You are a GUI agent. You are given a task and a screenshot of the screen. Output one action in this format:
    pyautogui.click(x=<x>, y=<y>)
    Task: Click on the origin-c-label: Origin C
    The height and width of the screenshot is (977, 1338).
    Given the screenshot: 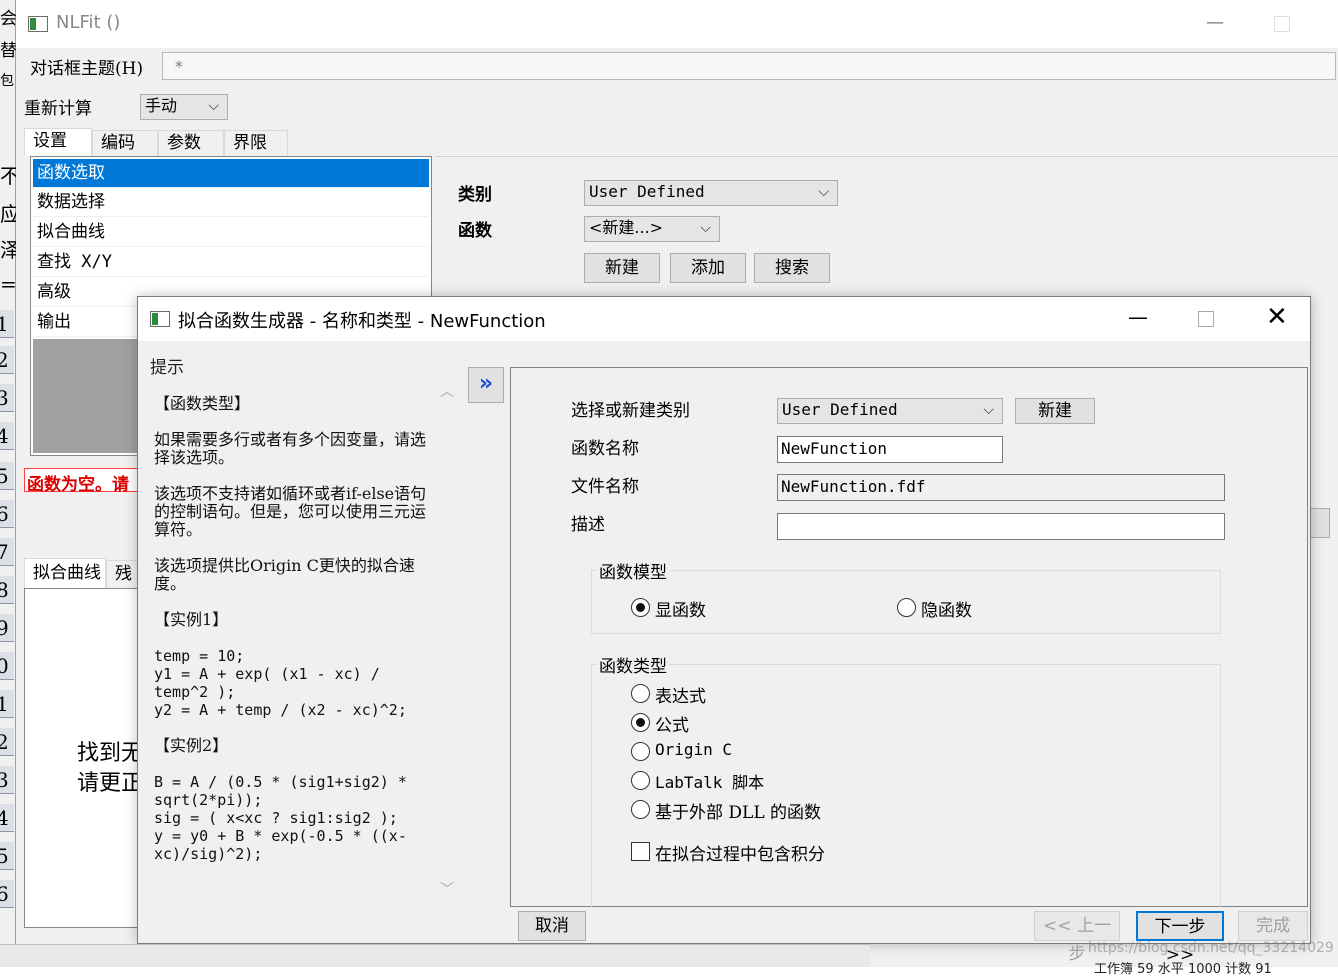 What is the action you would take?
    pyautogui.click(x=694, y=749)
    